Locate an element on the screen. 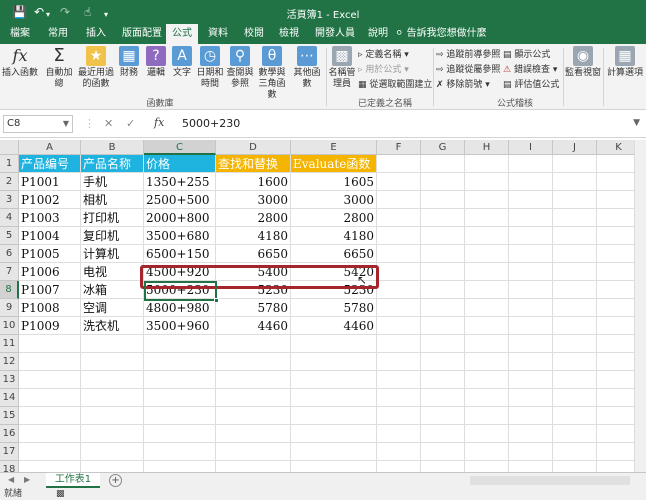 Image resolution: width=646 pixels, height=500 pixels. cancel-x-icon: ✕ is located at coordinates (108, 123).